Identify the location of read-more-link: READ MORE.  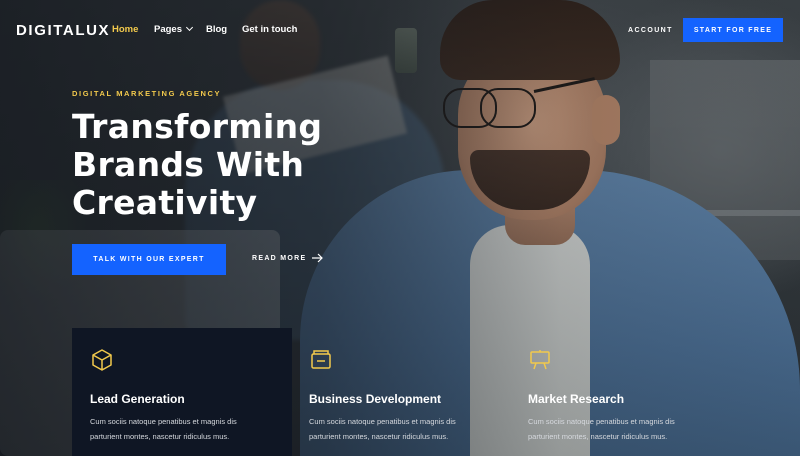
(288, 258).